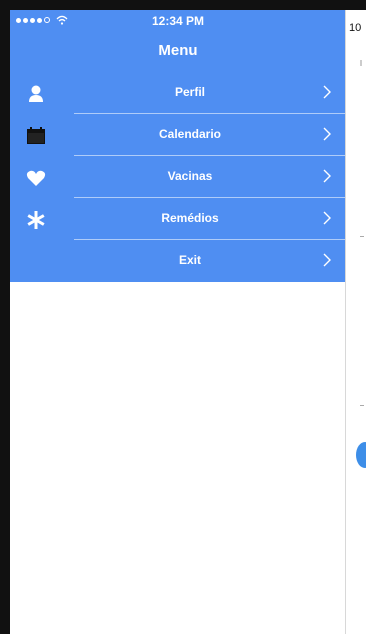 This screenshot has height=634, width=366. What do you see at coordinates (361, 455) in the screenshot?
I see `floating-button` at bounding box center [361, 455].